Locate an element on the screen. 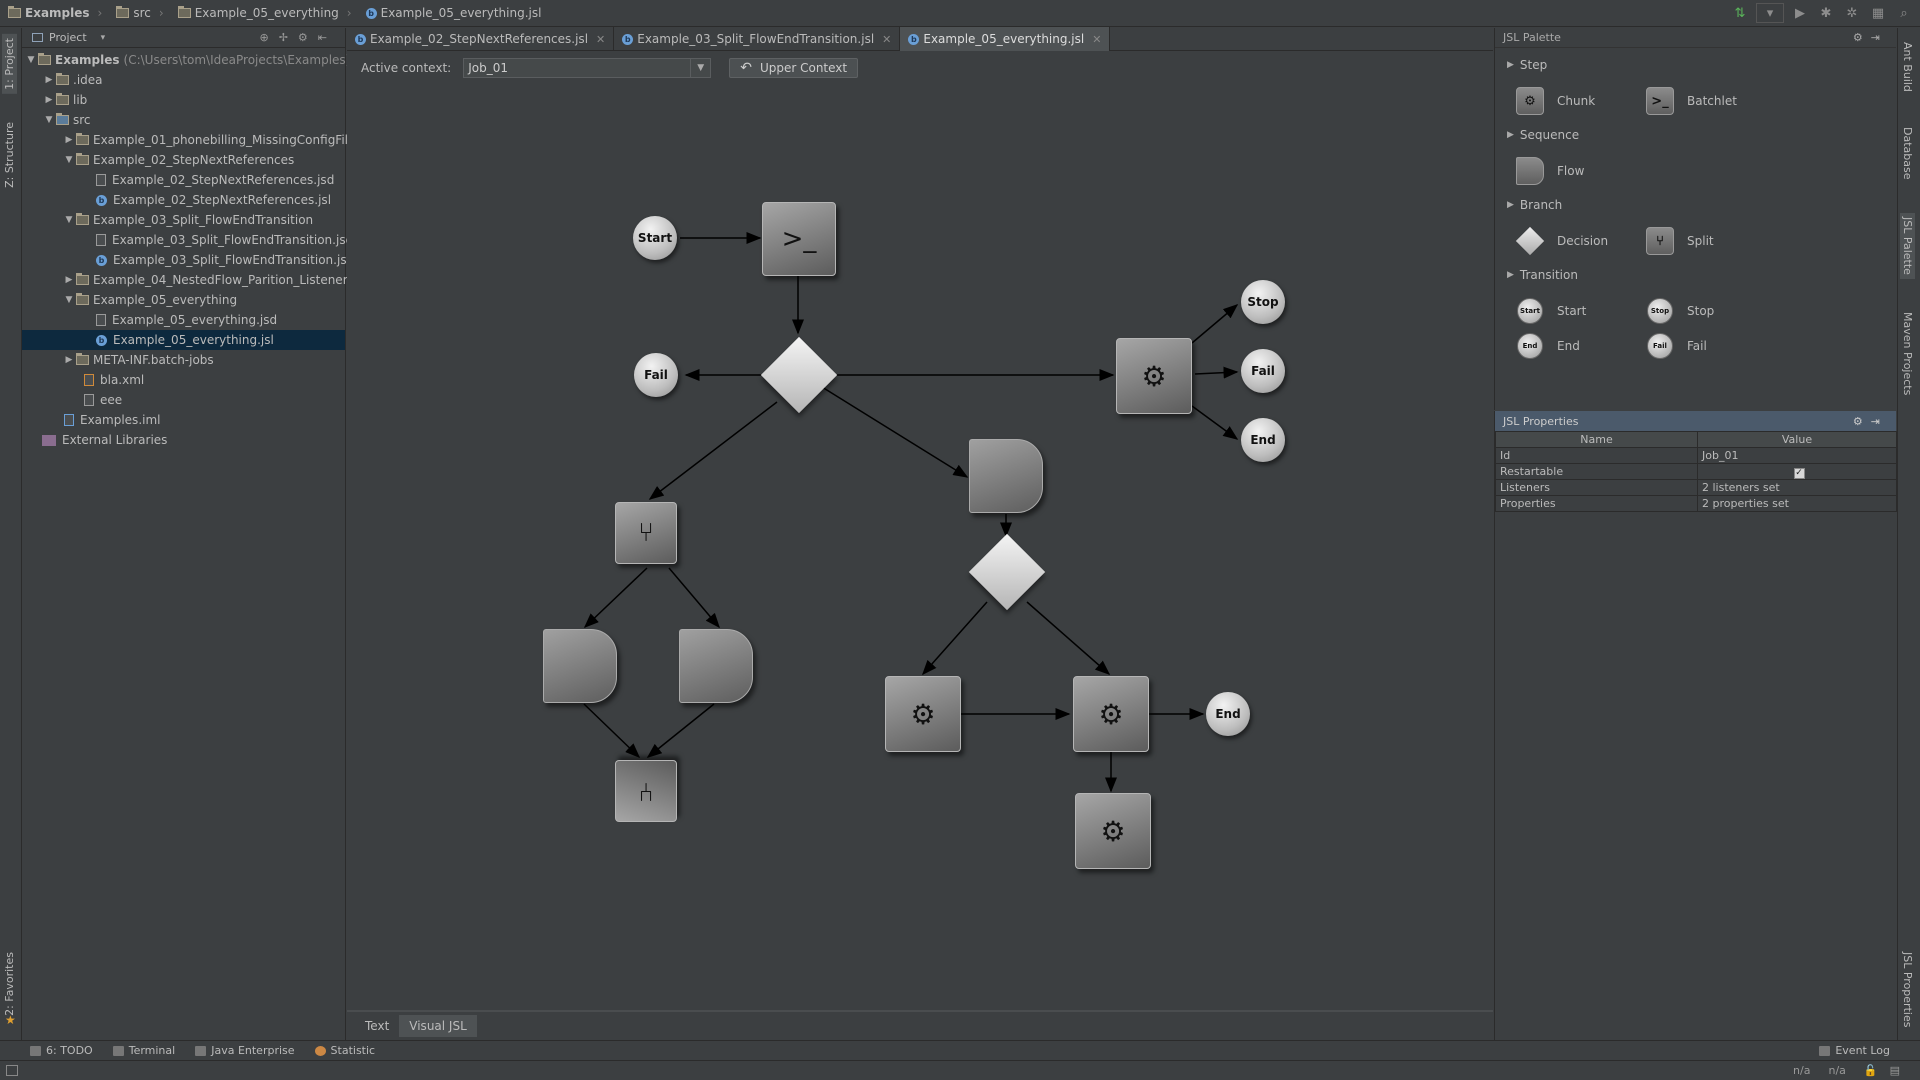 Image resolution: width=1920 pixels, height=1080 pixels. tree-item-example-02: ▼ Example_02_StepNextReferences is located at coordinates (178, 160).